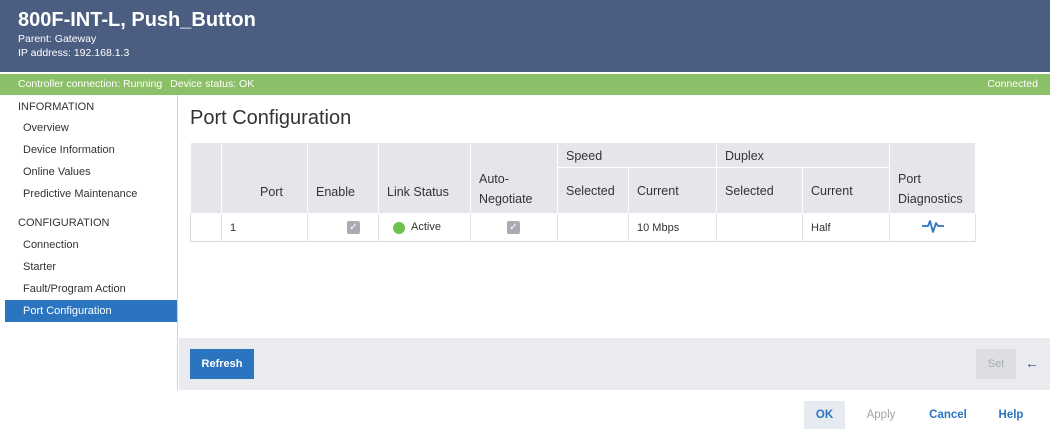 This screenshot has width=1050, height=441. What do you see at coordinates (803, 155) in the screenshot?
I see `column-group-duplex: Duplex` at bounding box center [803, 155].